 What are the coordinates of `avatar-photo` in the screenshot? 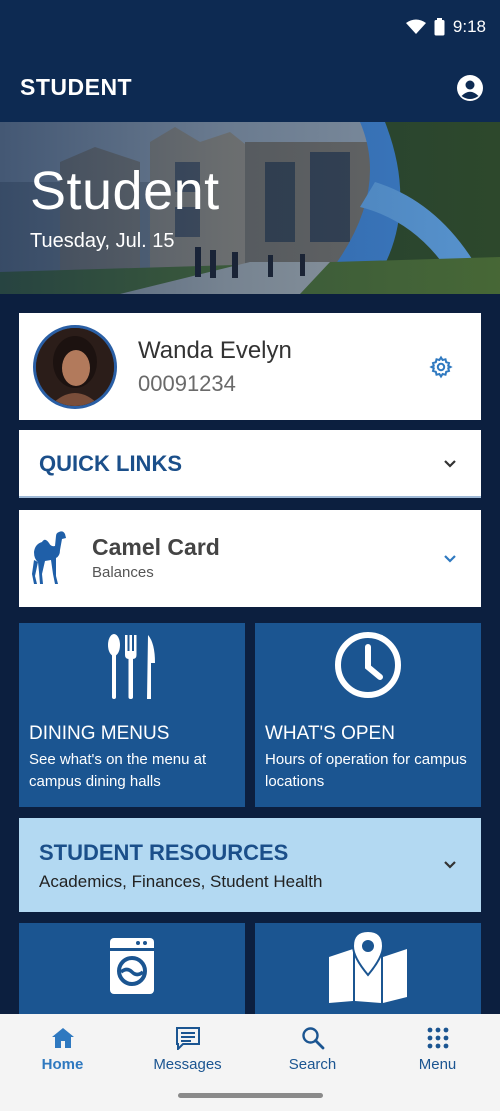 It's located at (75, 367).